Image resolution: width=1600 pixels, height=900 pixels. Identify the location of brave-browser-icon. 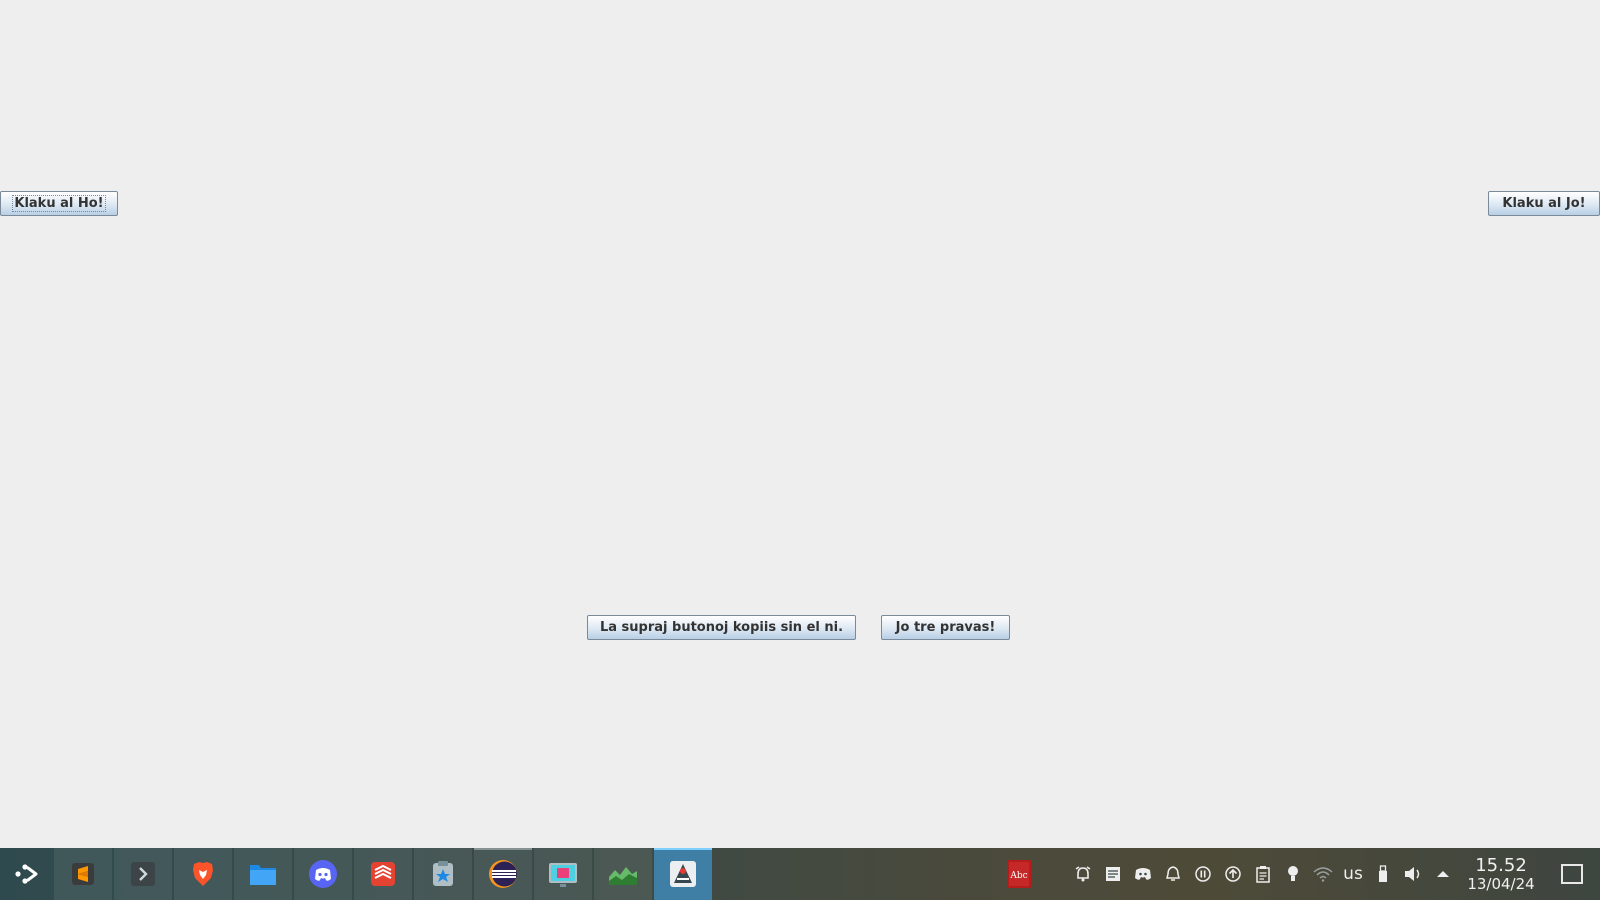
(203, 874).